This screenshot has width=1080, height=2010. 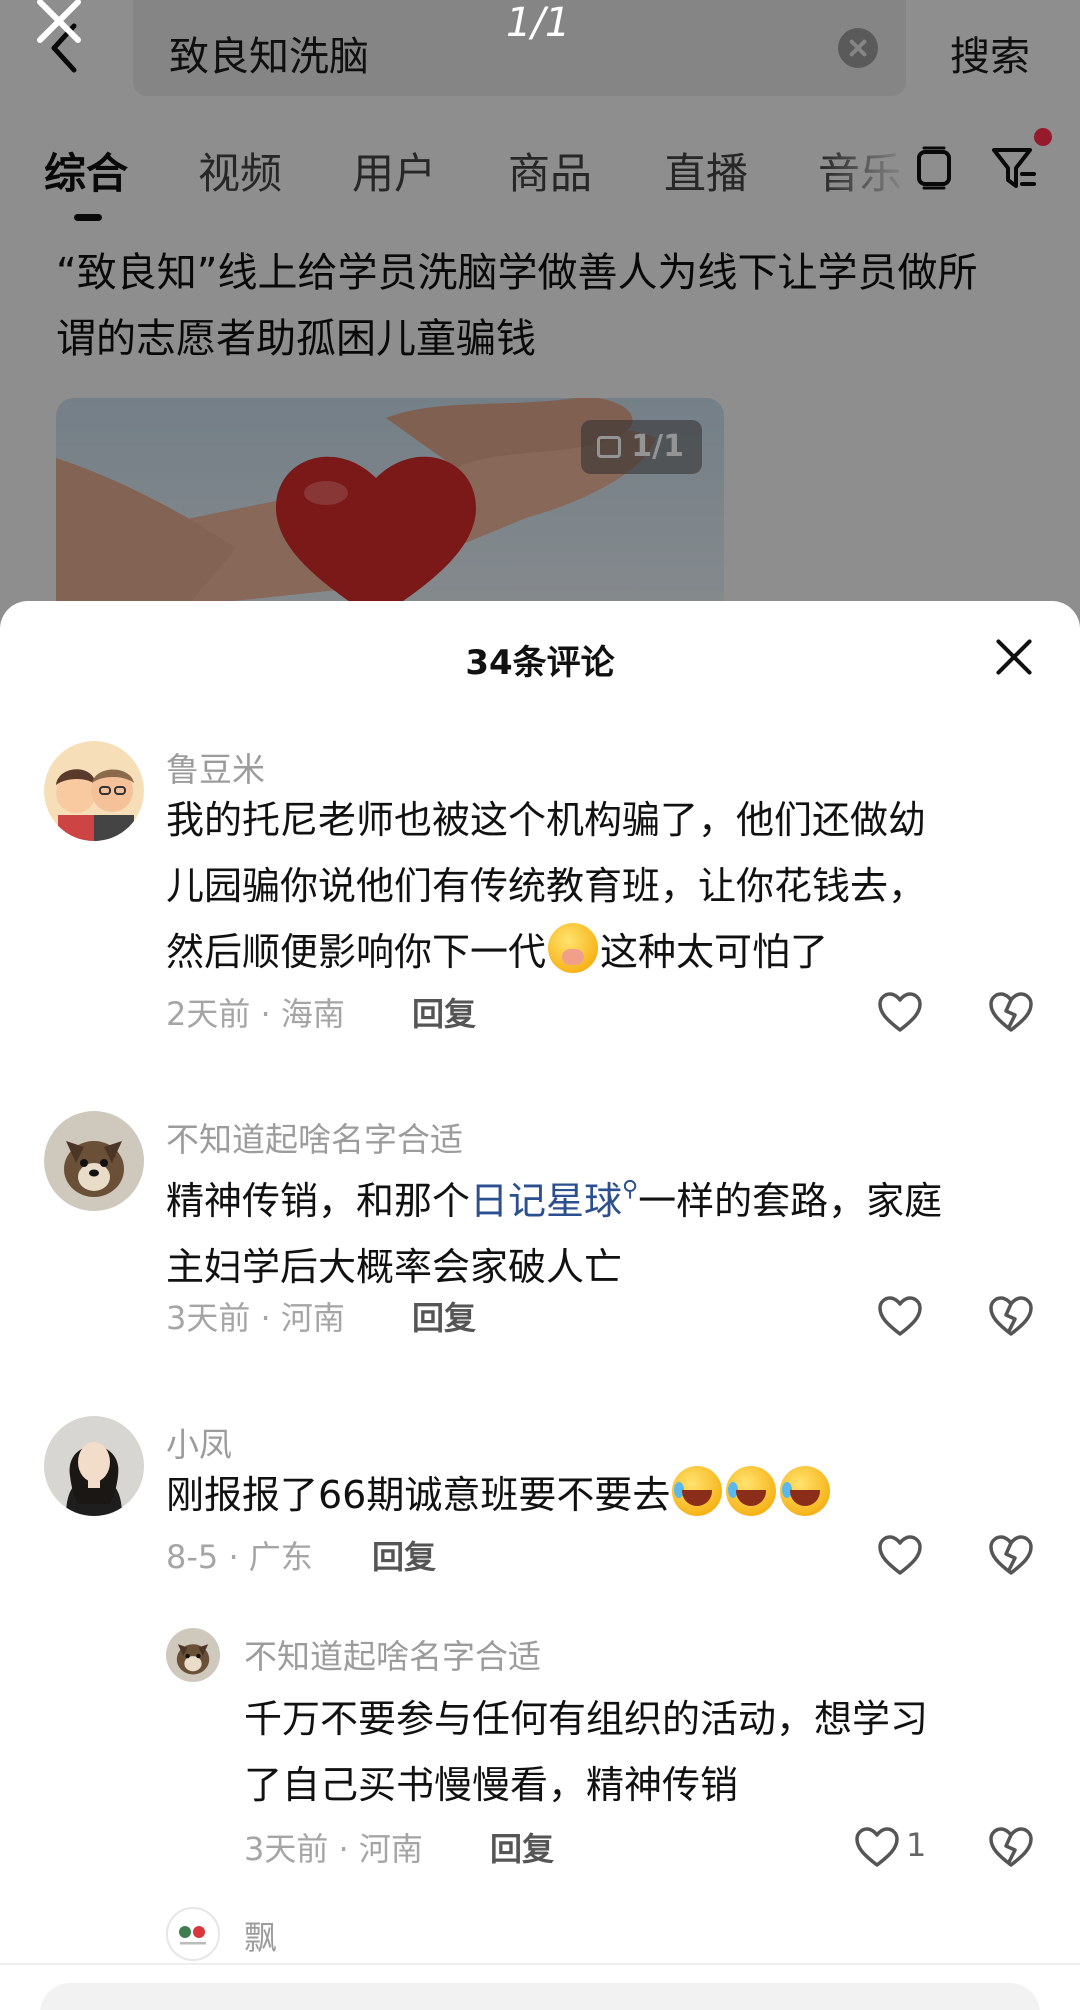 What do you see at coordinates (260, 1935) in the screenshot?
I see `comment-username: 飘` at bounding box center [260, 1935].